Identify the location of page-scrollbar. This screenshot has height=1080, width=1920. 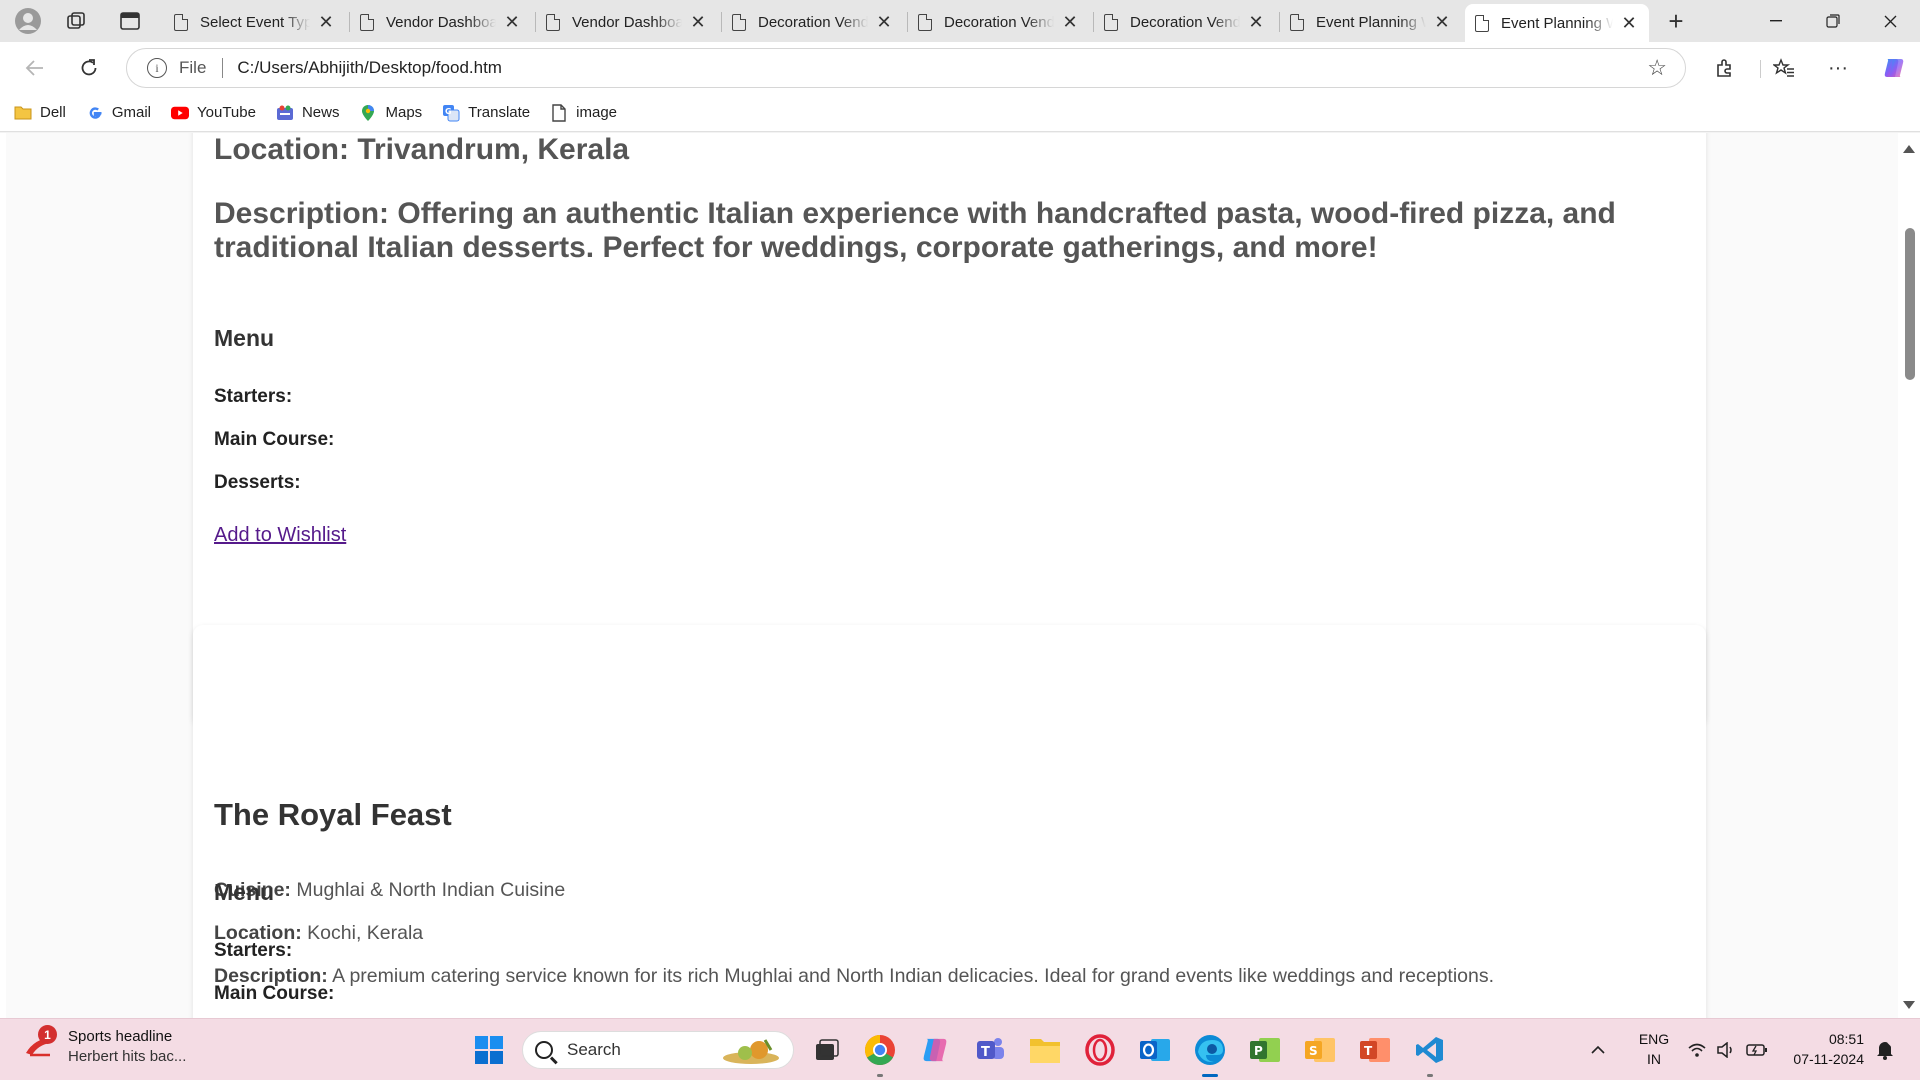
(1909, 575).